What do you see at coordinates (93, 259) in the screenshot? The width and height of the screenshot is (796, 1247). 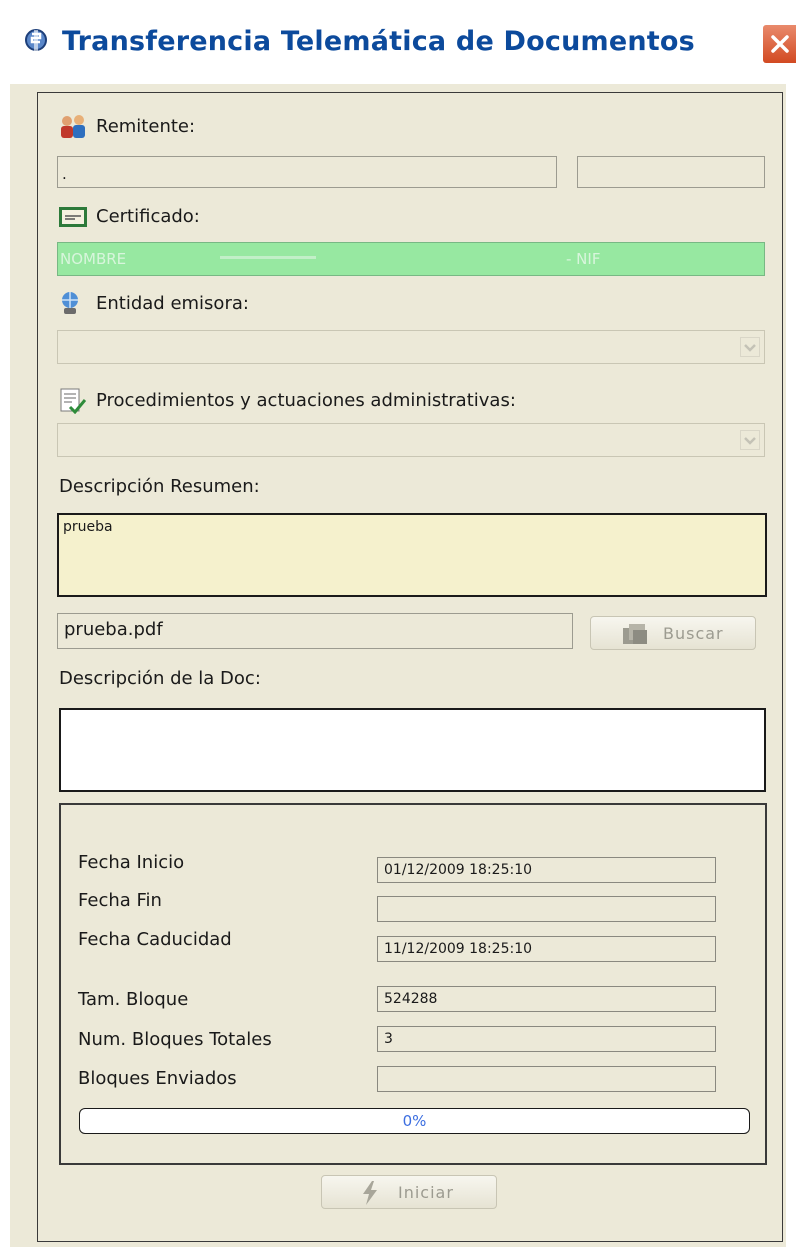 I see `certificate-name: NOMBRE` at bounding box center [93, 259].